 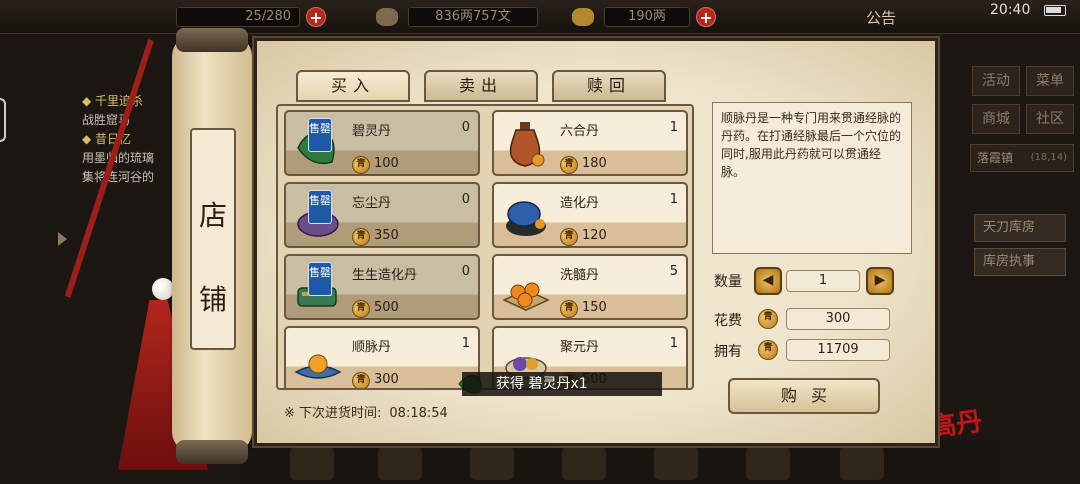 I want to click on increase-quantity-button: ▶, so click(x=880, y=281).